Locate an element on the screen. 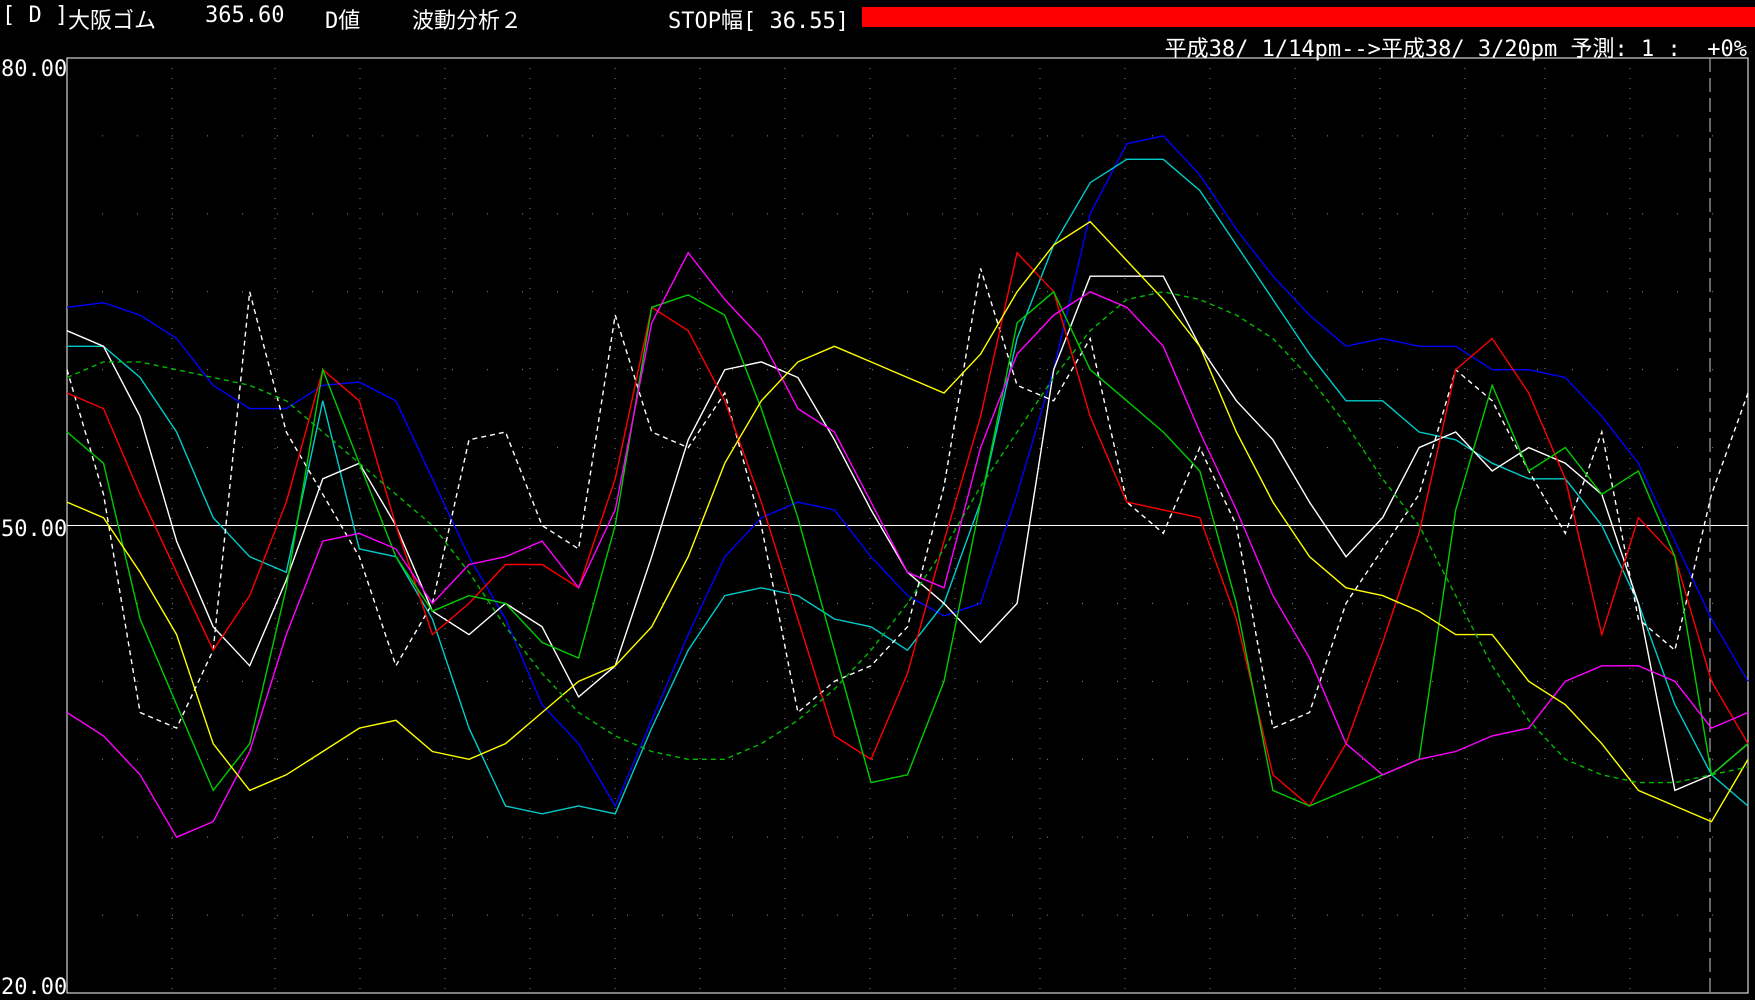 The height and width of the screenshot is (1000, 1755). y-tick-bottom: 20.00 is located at coordinates (34, 987).